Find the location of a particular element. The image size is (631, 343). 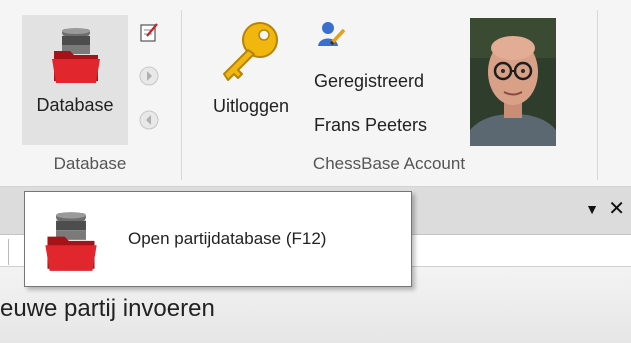

user-photo is located at coordinates (513, 82).